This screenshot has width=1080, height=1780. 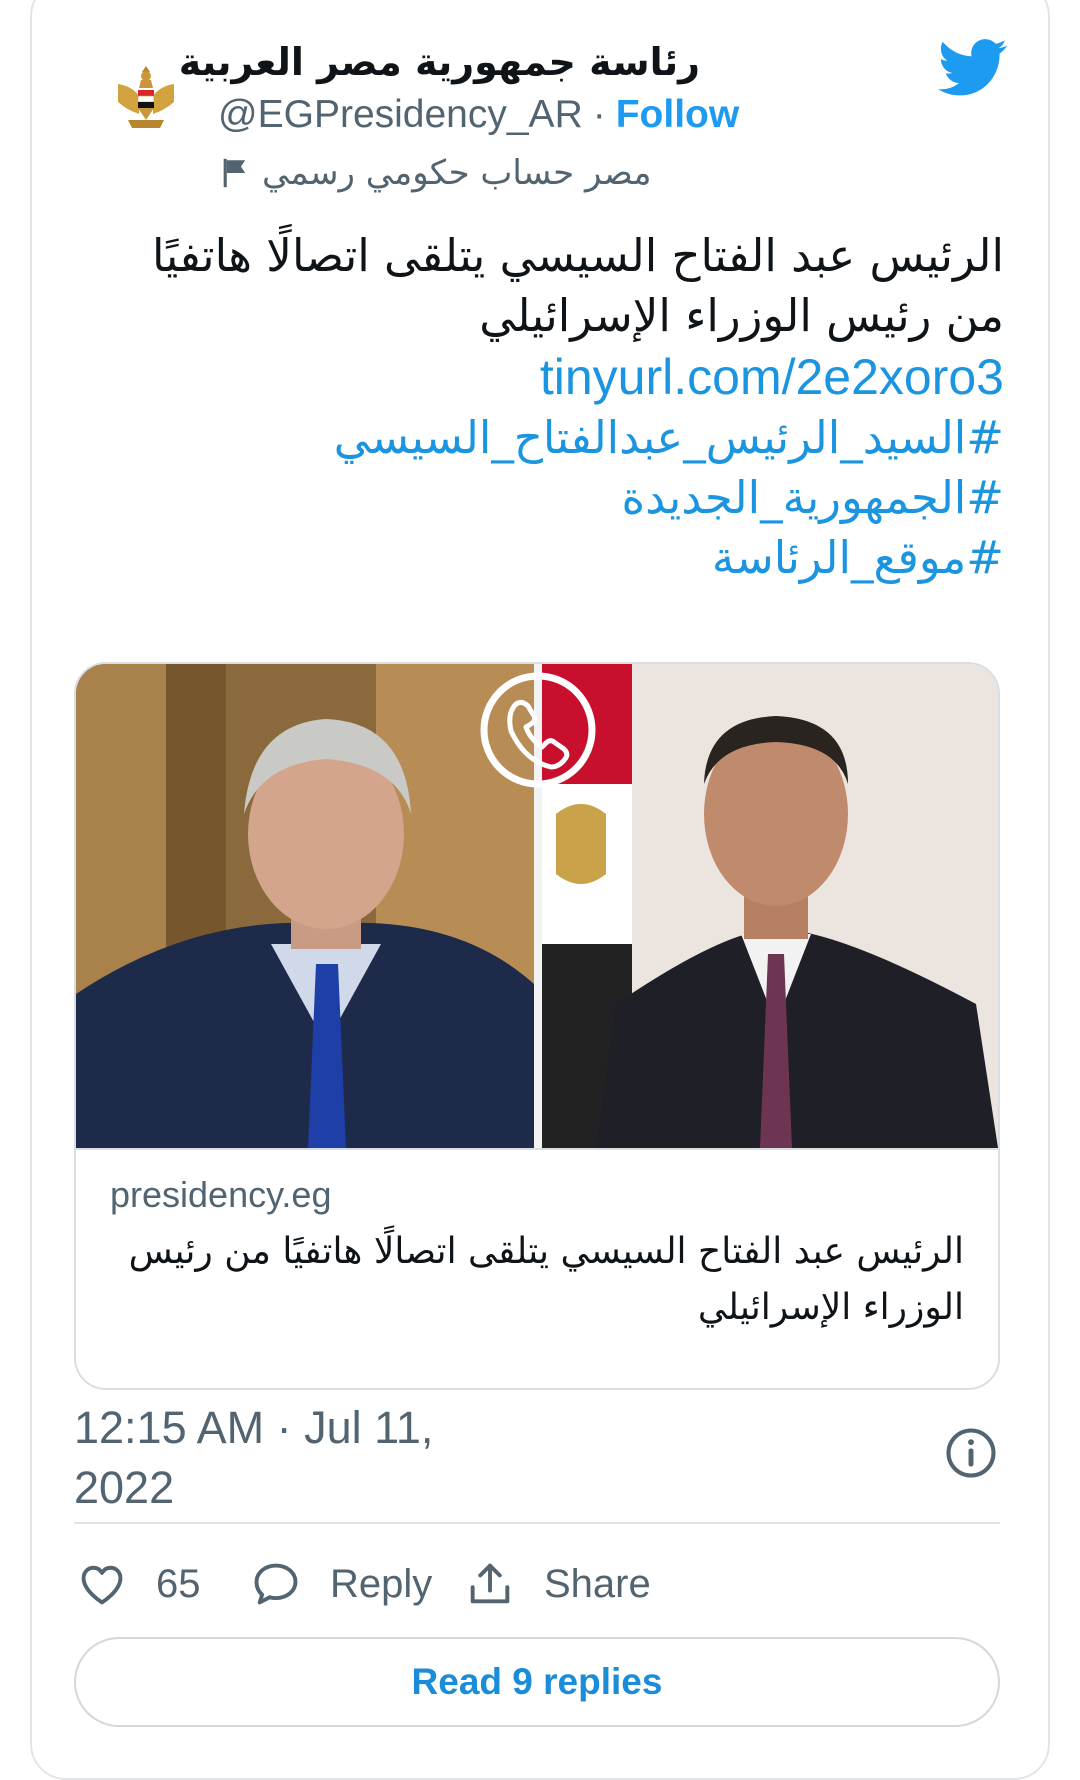 I want to click on follow-button: Follow, so click(x=677, y=115).